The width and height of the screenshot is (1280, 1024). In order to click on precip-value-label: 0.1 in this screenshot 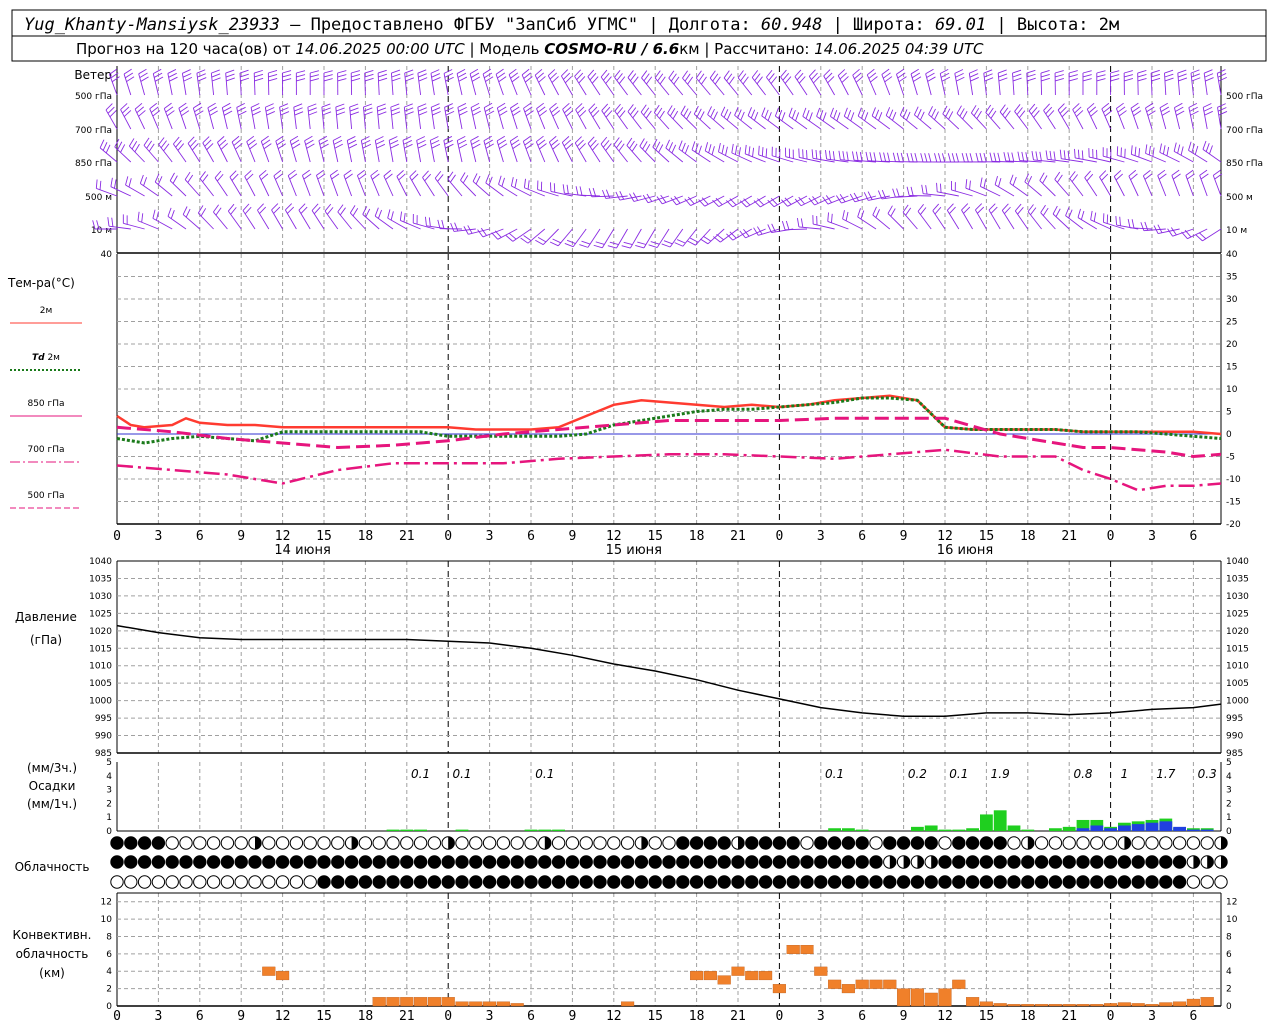, I will do `click(461, 774)`.